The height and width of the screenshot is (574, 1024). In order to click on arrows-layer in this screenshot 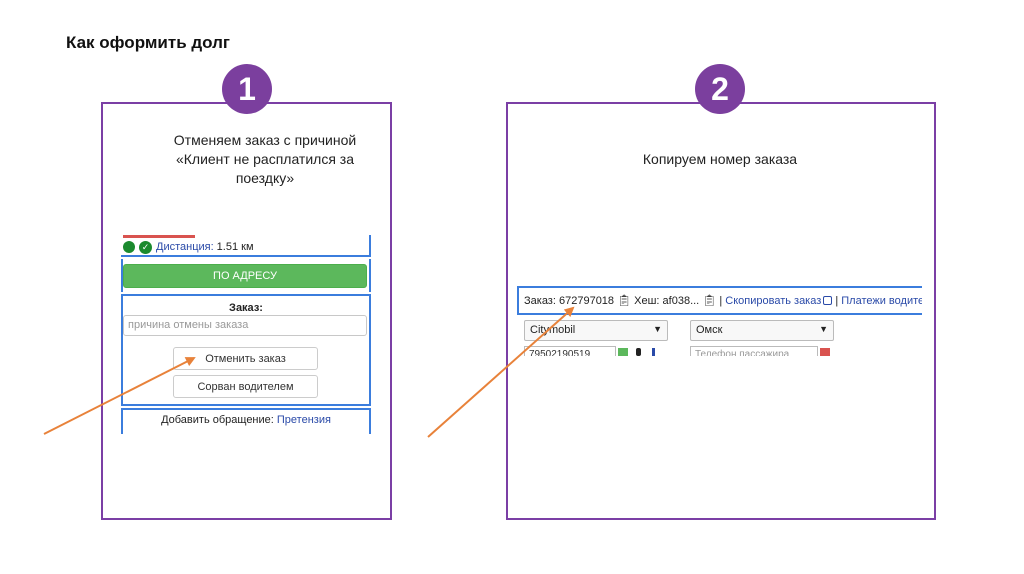, I will do `click(309, 372)`.